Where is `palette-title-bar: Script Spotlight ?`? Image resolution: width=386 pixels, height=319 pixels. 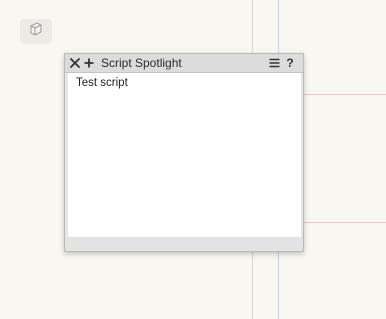
palette-title-bar: Script Spotlight ? is located at coordinates (184, 63).